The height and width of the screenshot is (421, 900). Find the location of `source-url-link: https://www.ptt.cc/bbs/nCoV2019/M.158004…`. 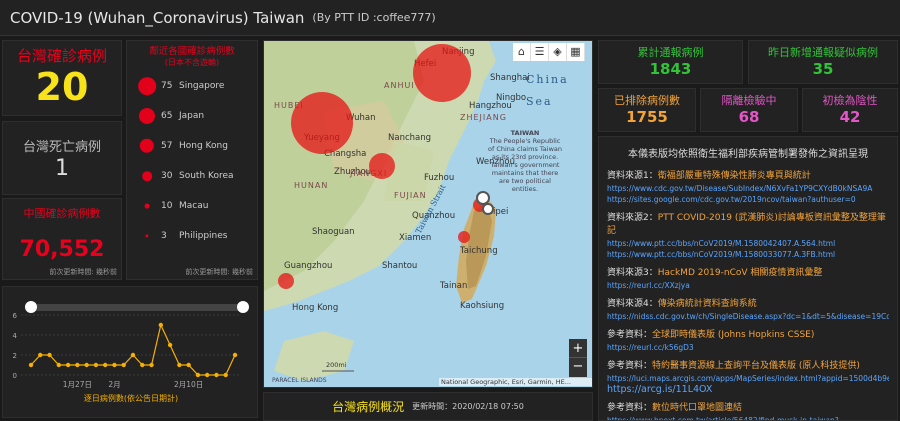

source-url-link: https://www.ptt.cc/bbs/nCoV2019/M.158004… is located at coordinates (748, 243).